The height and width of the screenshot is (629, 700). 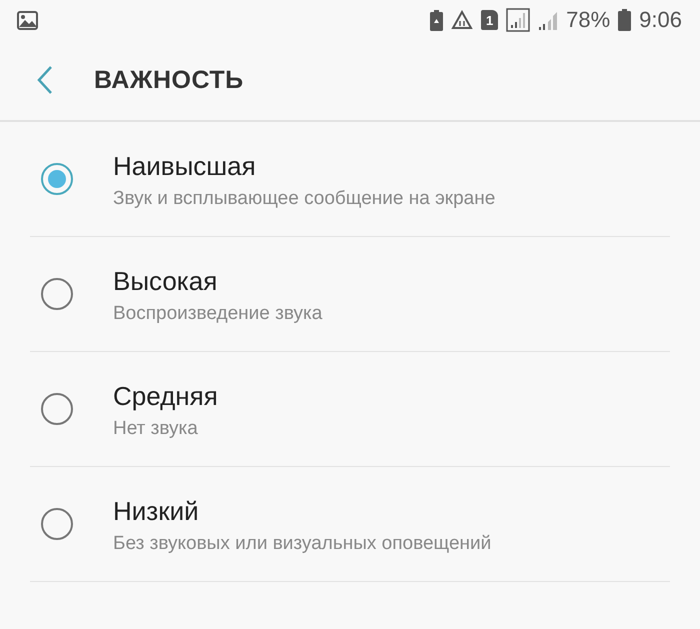 I want to click on option-description: Воспроизведение звука, so click(x=217, y=313).